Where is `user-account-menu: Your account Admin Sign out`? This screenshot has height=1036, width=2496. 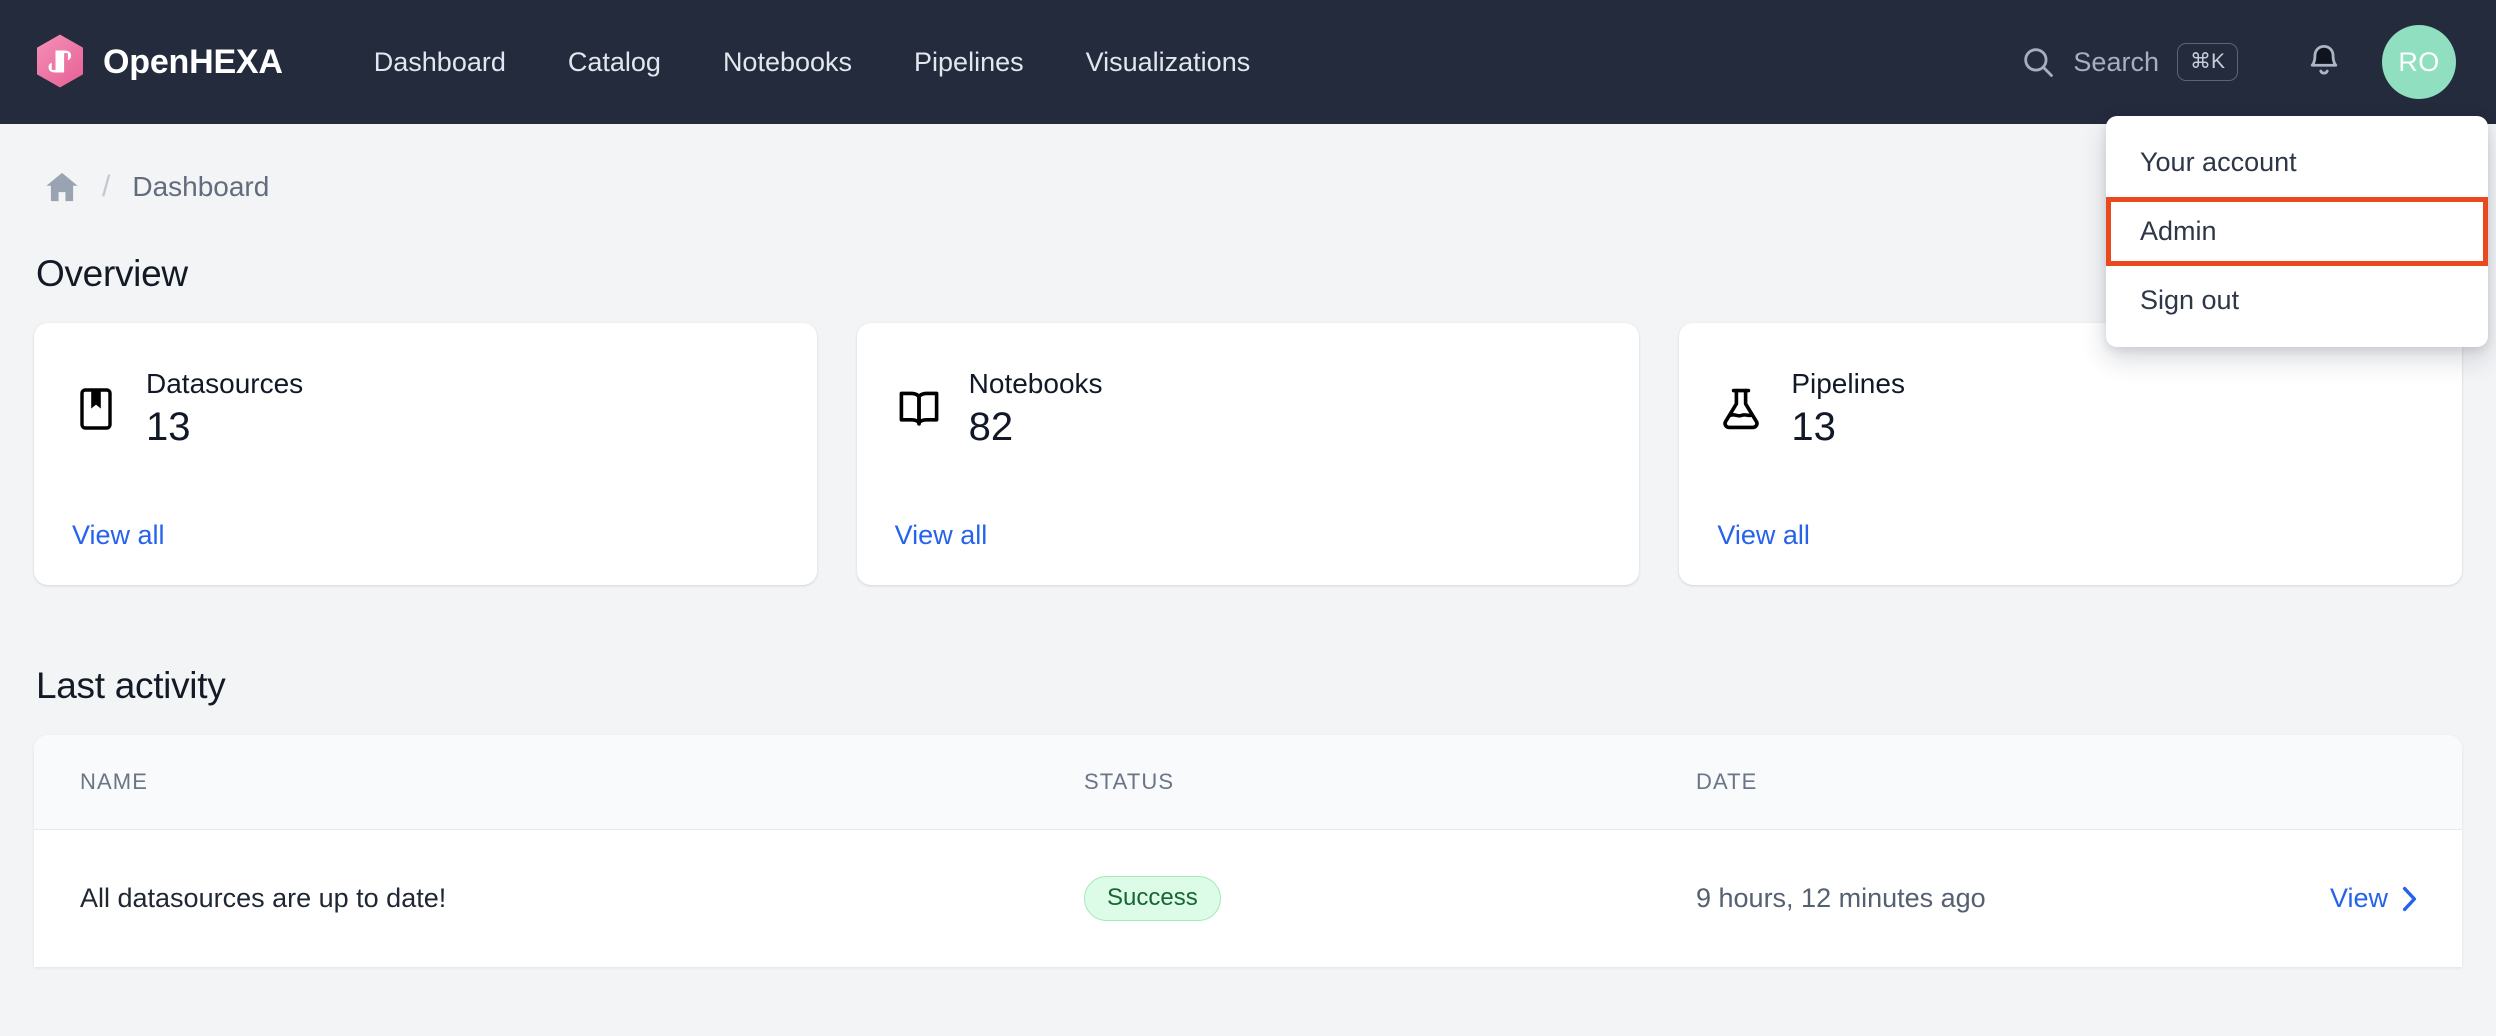 user-account-menu: Your account Admin Sign out is located at coordinates (2297, 231).